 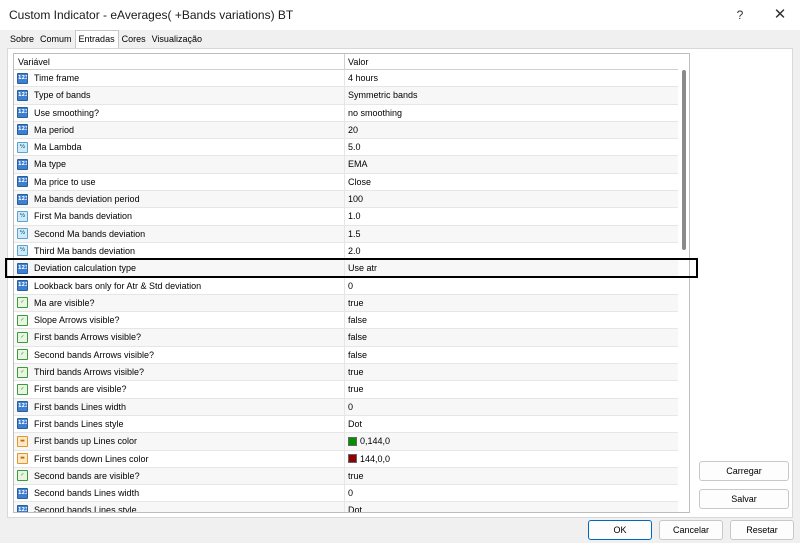 I want to click on parameter-value-text: 100, so click(x=356, y=199).